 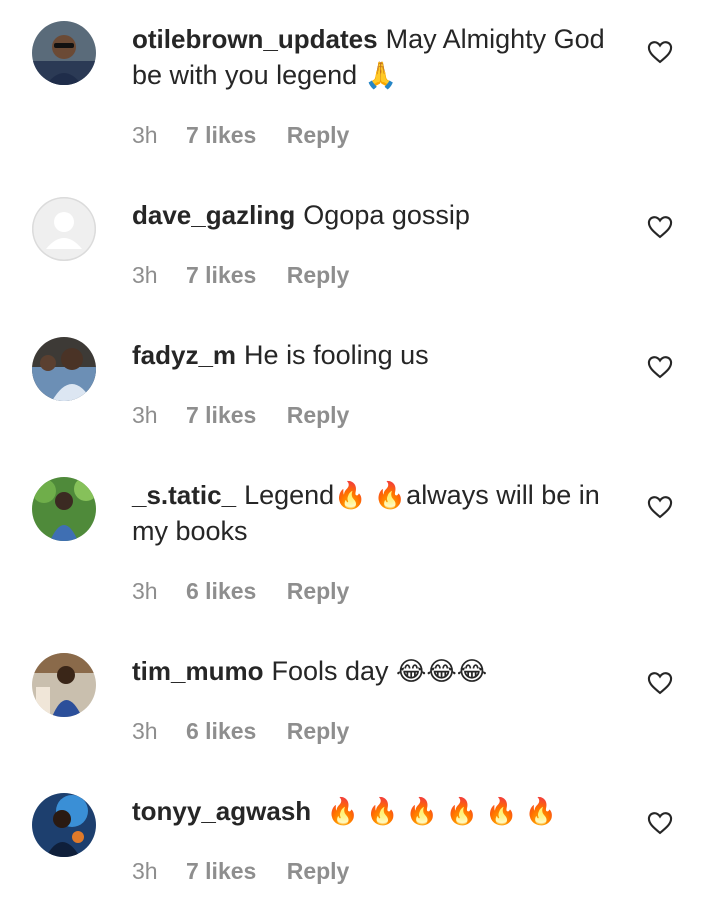 I want to click on comment-emoji: 🔥 🔥, so click(x=370, y=495).